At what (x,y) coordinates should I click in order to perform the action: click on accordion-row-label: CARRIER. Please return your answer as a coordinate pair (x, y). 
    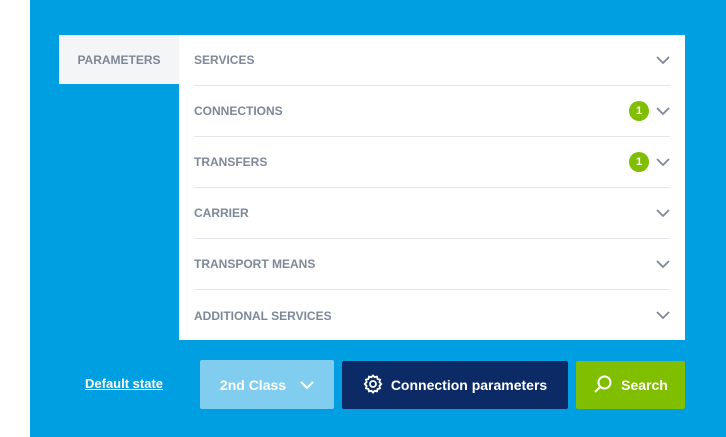
    Looking at the image, I should click on (221, 213).